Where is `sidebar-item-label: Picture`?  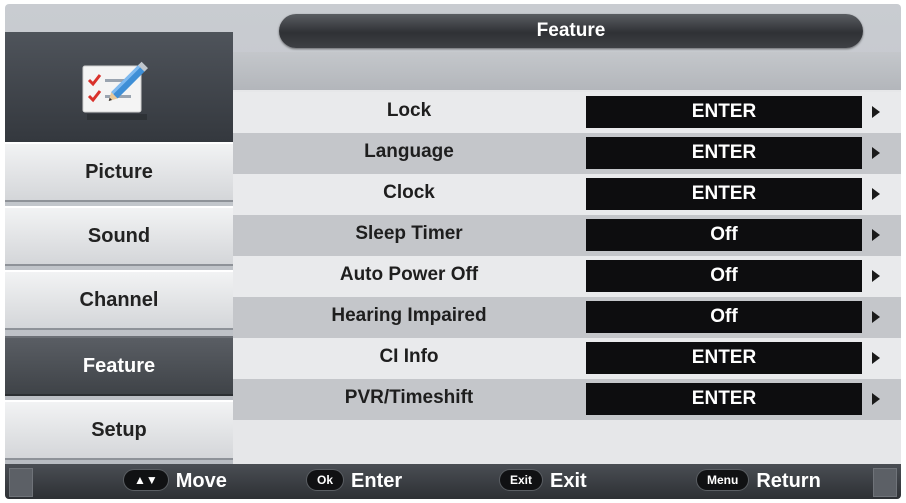 sidebar-item-label: Picture is located at coordinates (119, 172).